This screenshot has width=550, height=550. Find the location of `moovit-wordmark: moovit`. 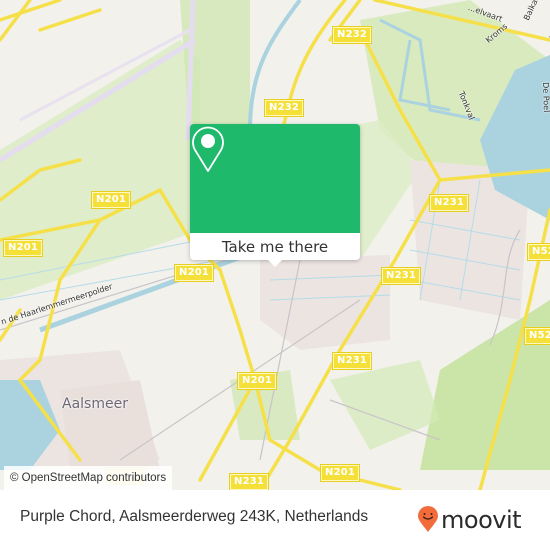

moovit-wordmark: moovit is located at coordinates (481, 519).